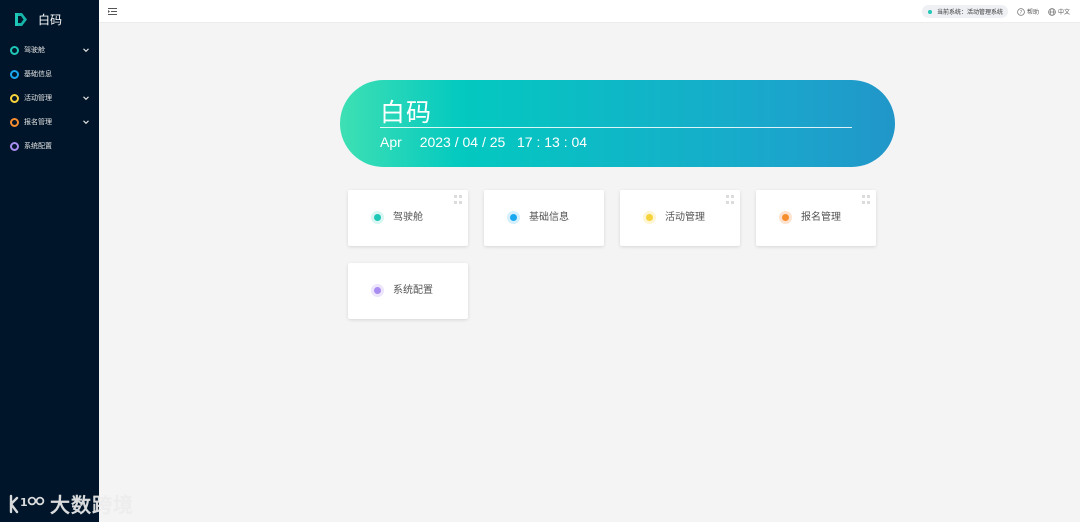 This screenshot has width=1080, height=522. I want to click on shortcut-card-registration-management: 报名管理, so click(816, 218).